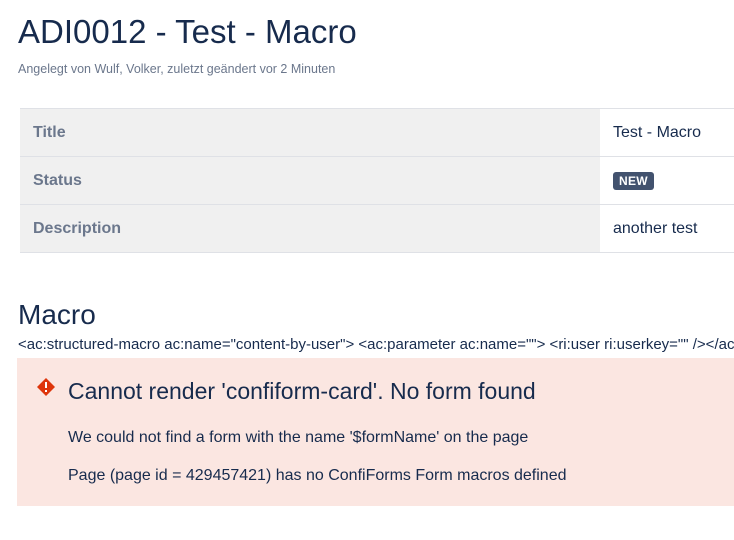 The image size is (734, 540). Describe the element at coordinates (46, 387) in the screenshot. I see `error-icon` at that location.